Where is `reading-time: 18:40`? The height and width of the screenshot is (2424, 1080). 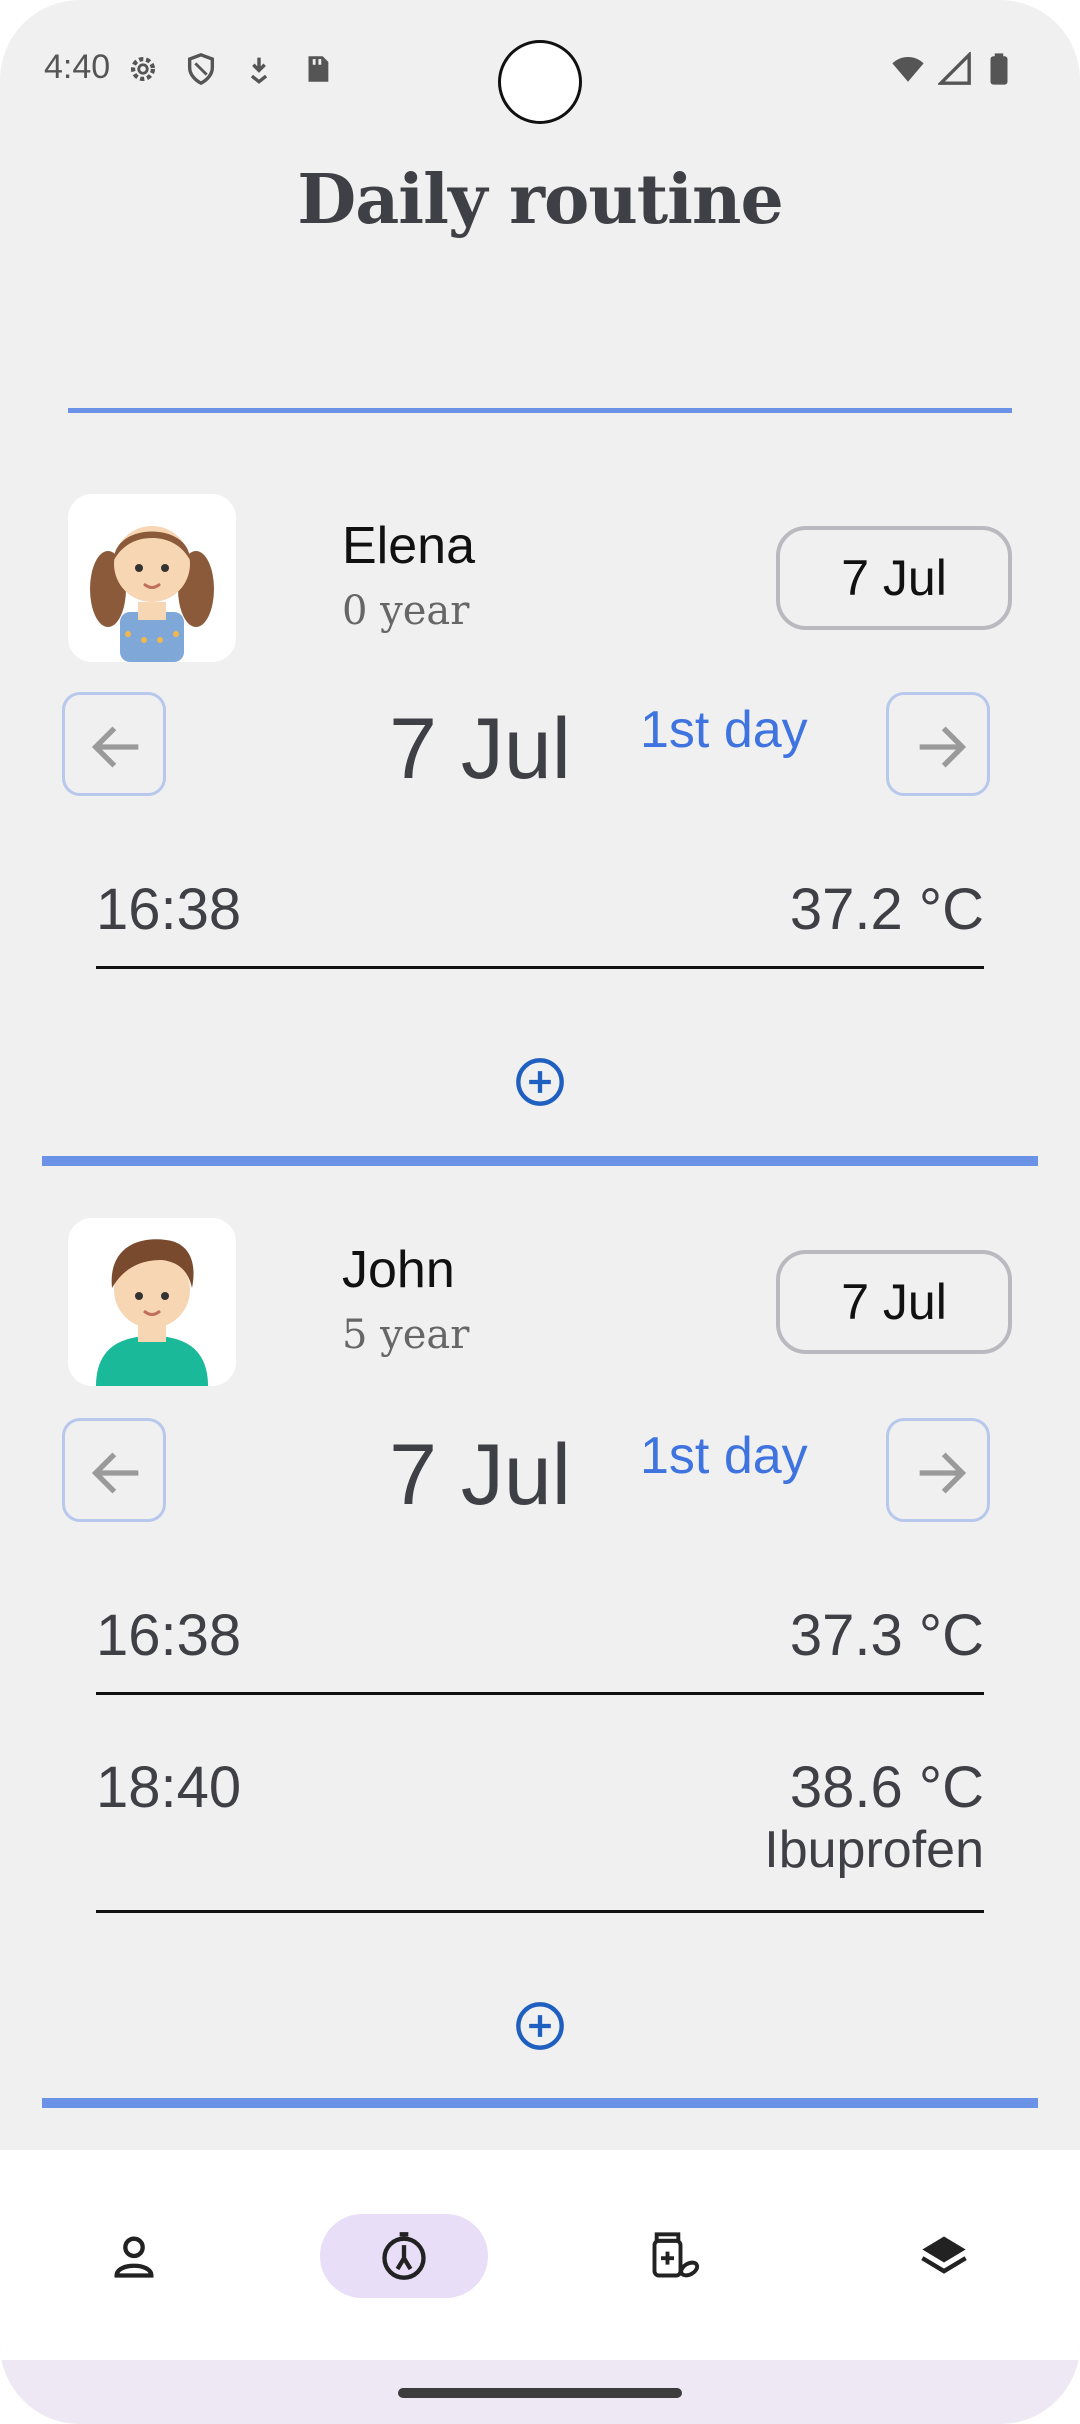 reading-time: 18:40 is located at coordinates (169, 1787).